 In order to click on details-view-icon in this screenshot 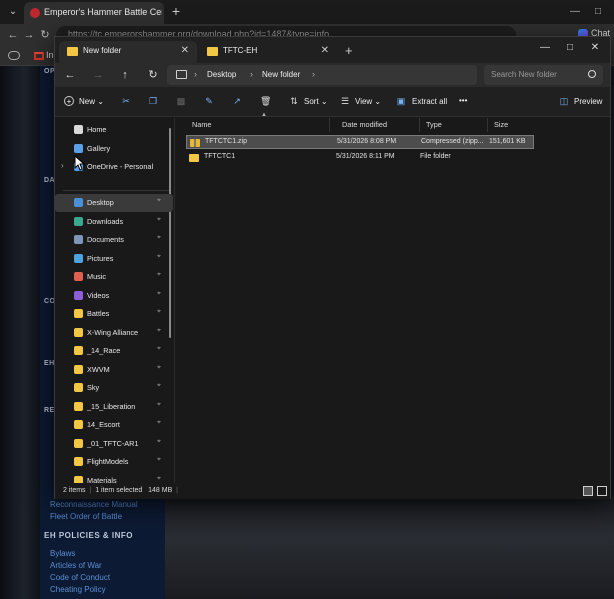, I will do `click(588, 491)`.